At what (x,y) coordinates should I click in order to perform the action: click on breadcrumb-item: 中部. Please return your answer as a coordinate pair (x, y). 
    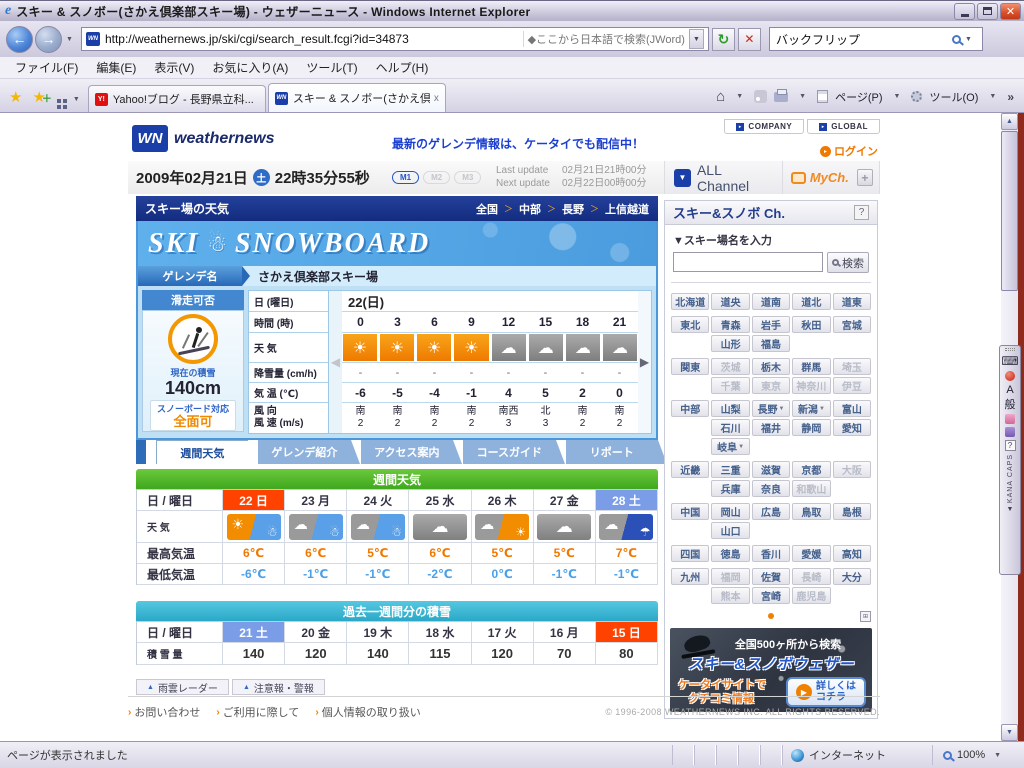
    Looking at the image, I should click on (530, 209).